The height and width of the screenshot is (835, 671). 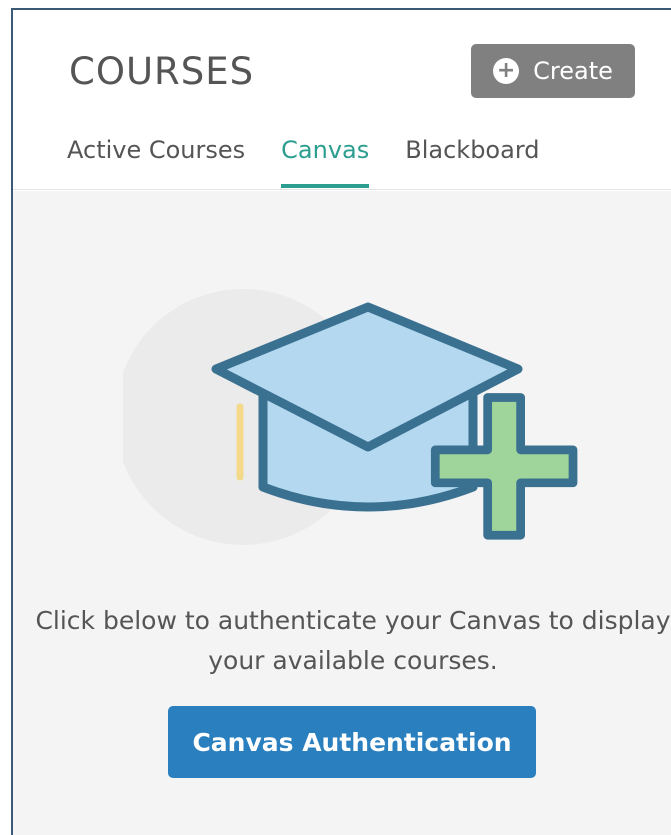 I want to click on create-button: + Create, so click(x=553, y=71).